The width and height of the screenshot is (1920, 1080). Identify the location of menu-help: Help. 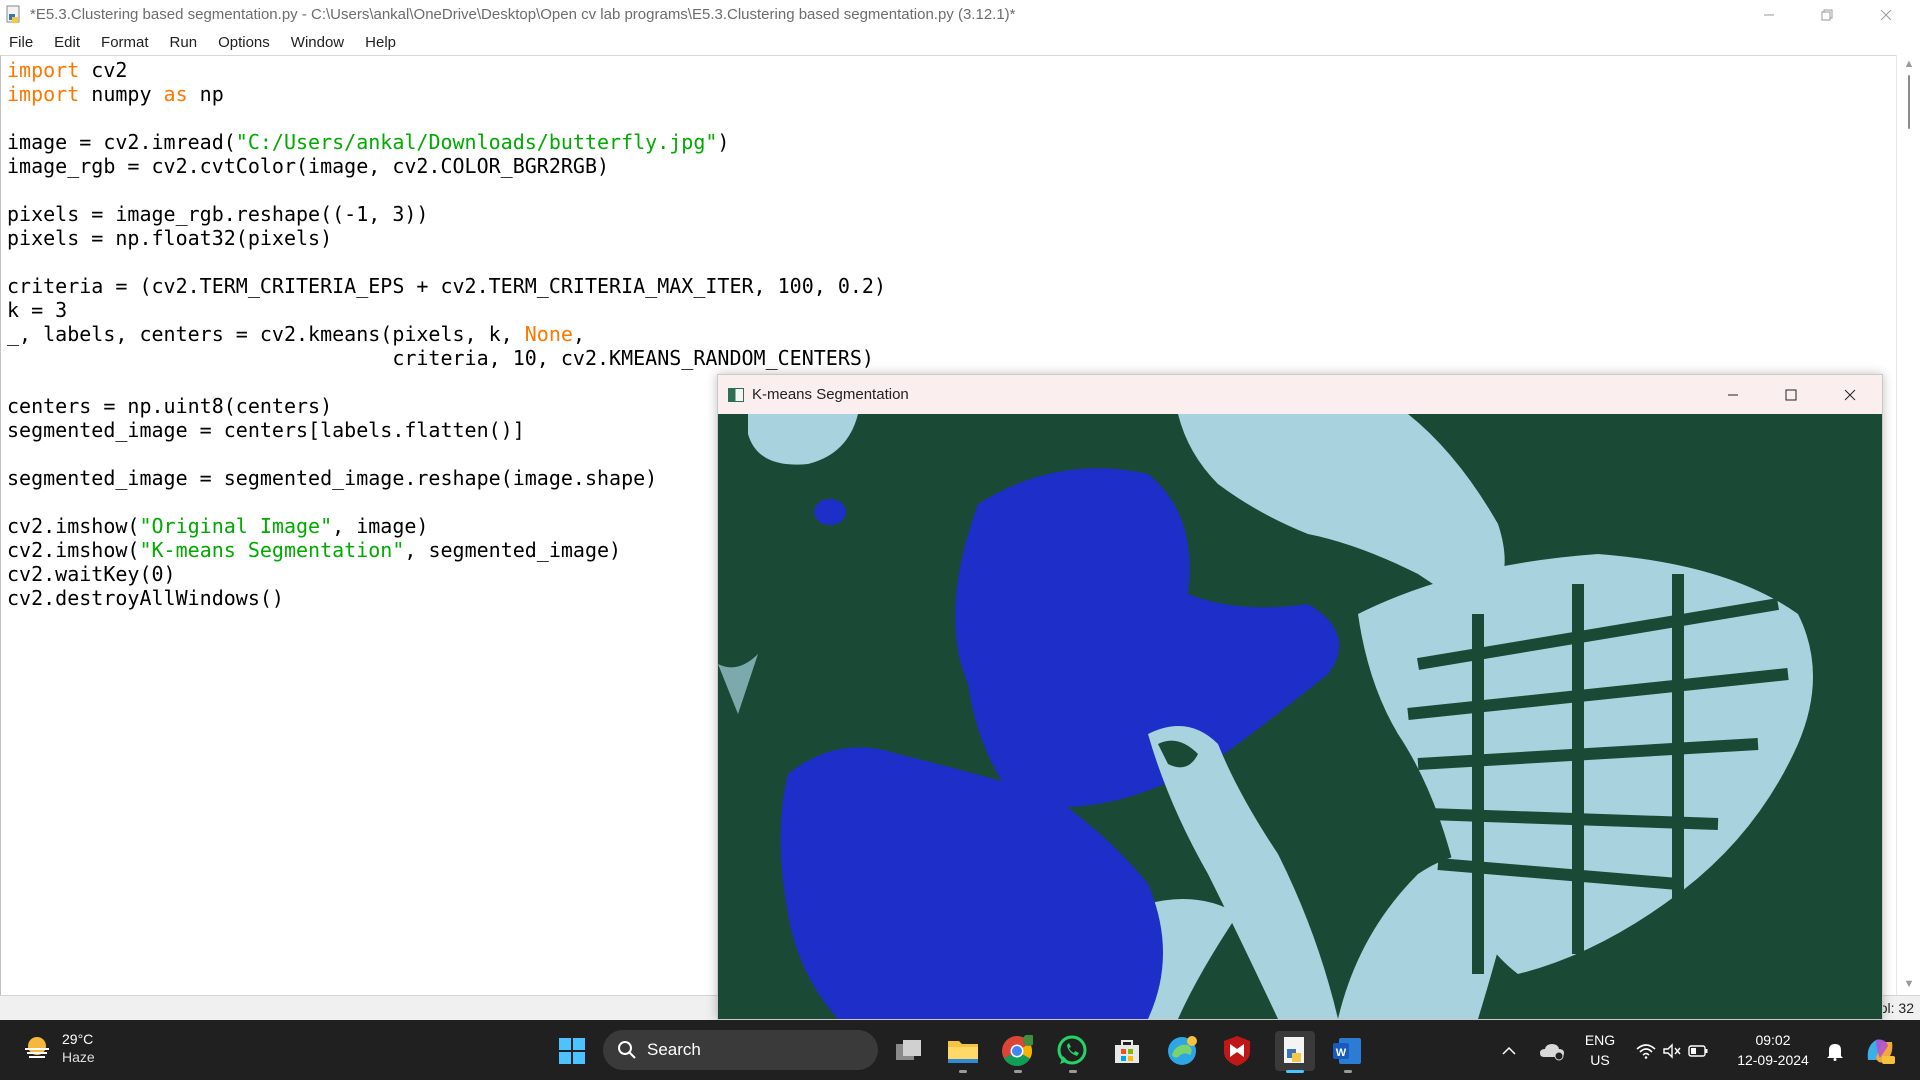
(380, 42).